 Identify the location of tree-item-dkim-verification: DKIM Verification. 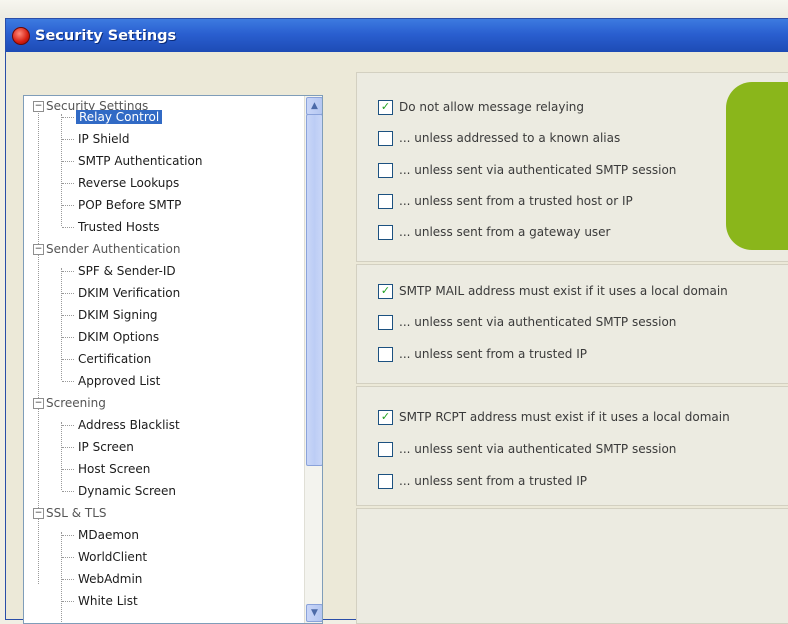
(129, 293).